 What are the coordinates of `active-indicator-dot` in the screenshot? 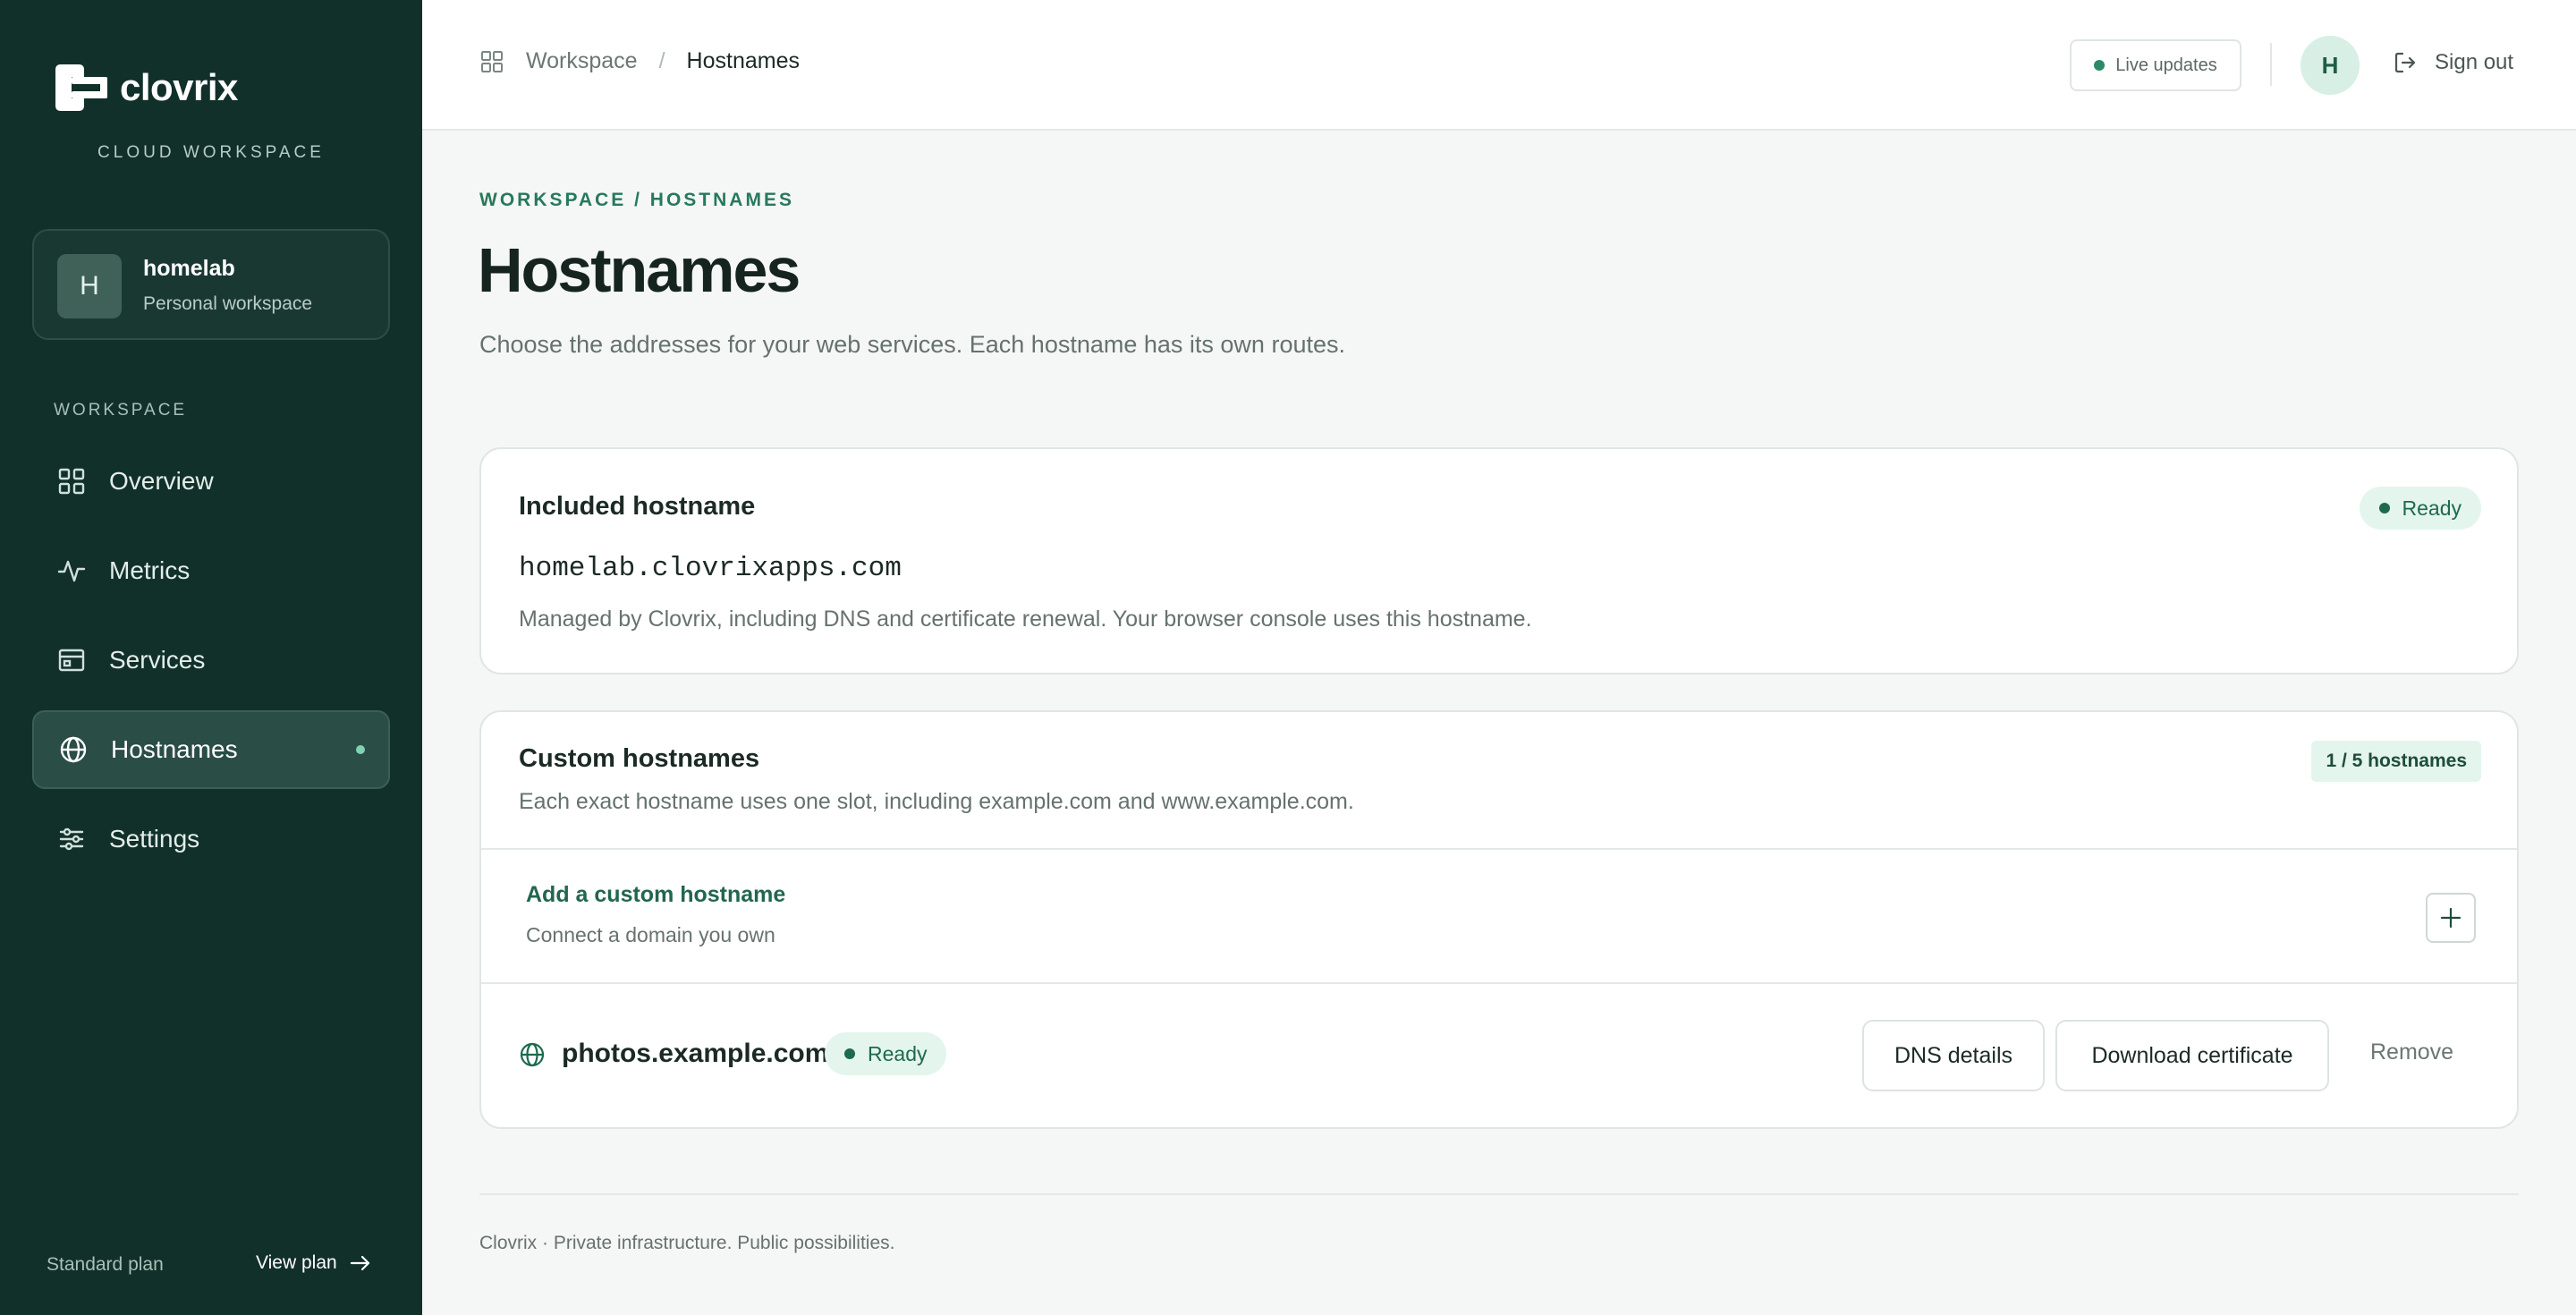 It's located at (360, 749).